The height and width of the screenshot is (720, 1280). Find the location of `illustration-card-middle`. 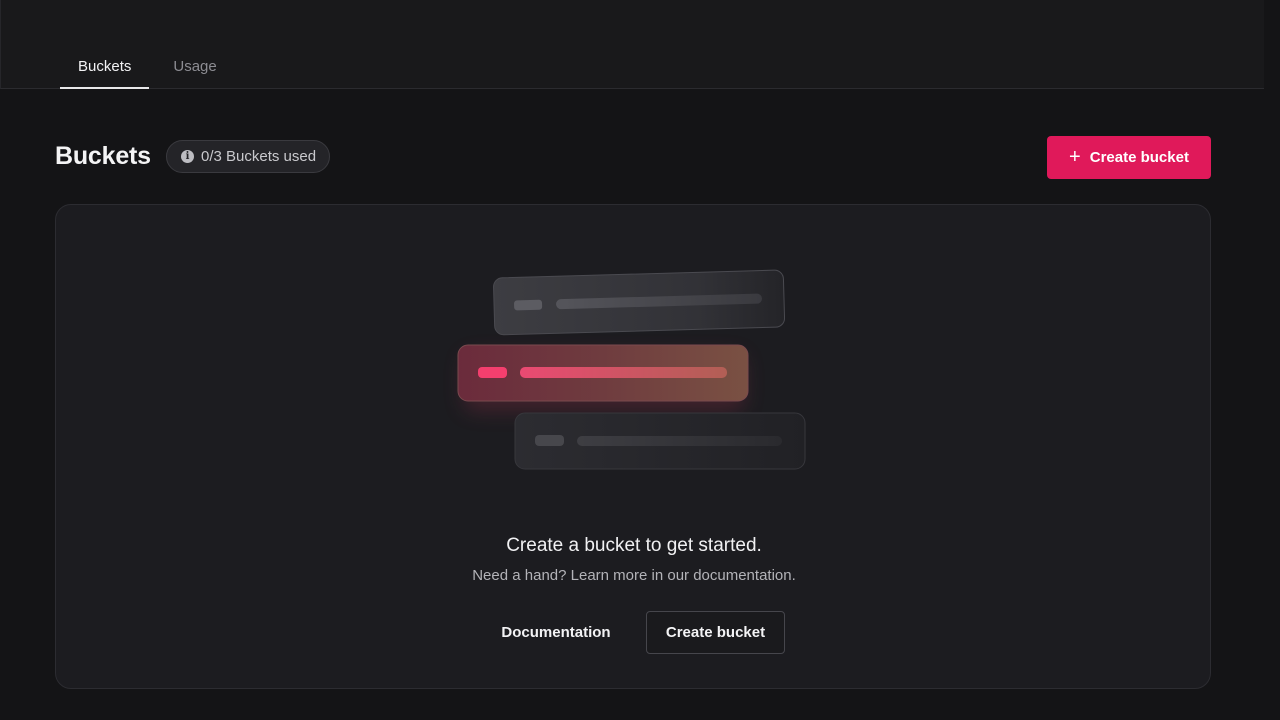

illustration-card-middle is located at coordinates (603, 377).